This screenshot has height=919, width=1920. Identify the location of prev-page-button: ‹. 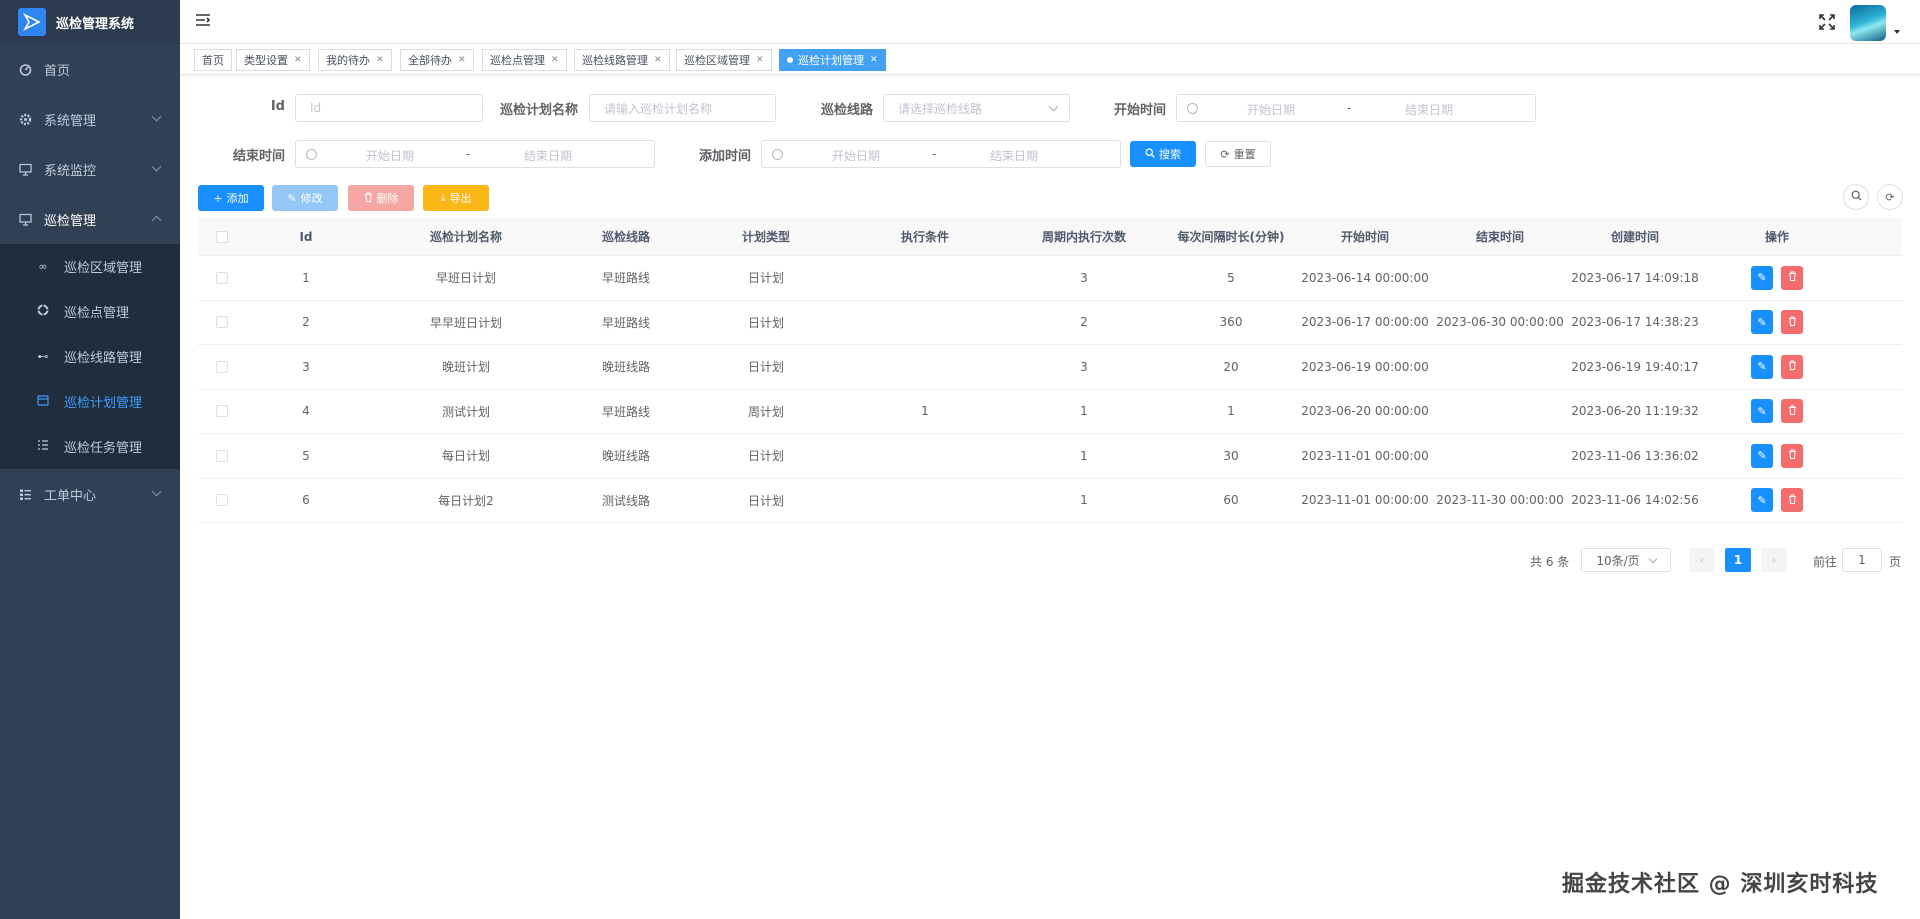
(1702, 560).